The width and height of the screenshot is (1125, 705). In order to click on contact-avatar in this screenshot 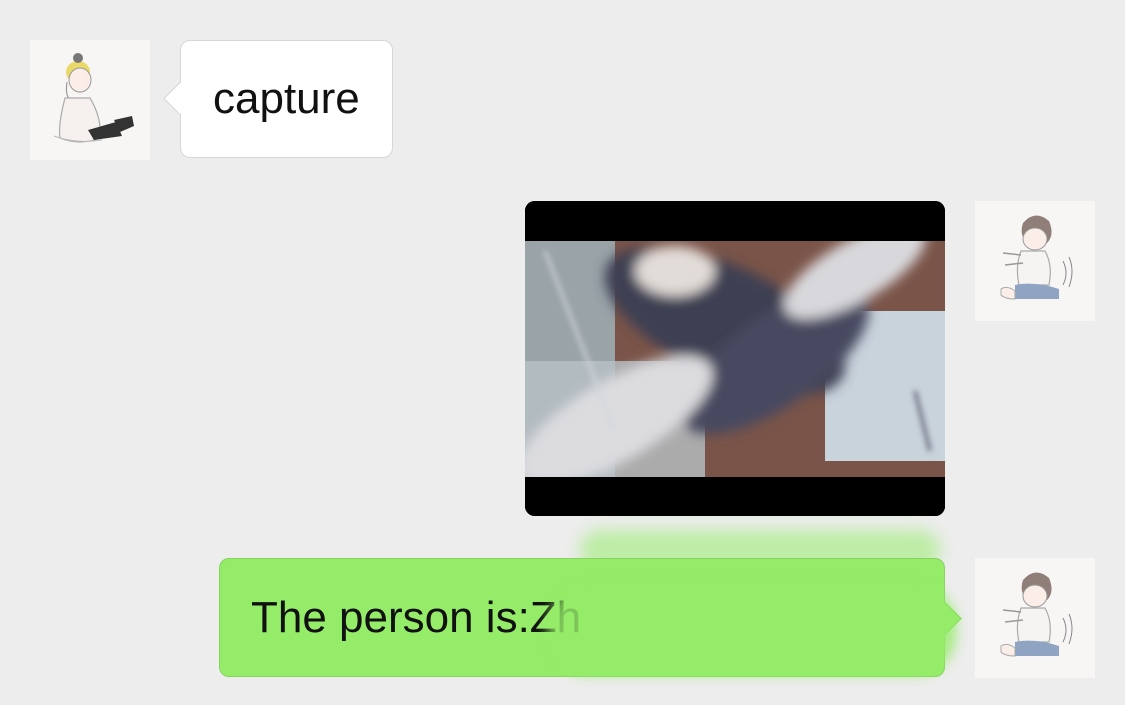, I will do `click(90, 100)`.